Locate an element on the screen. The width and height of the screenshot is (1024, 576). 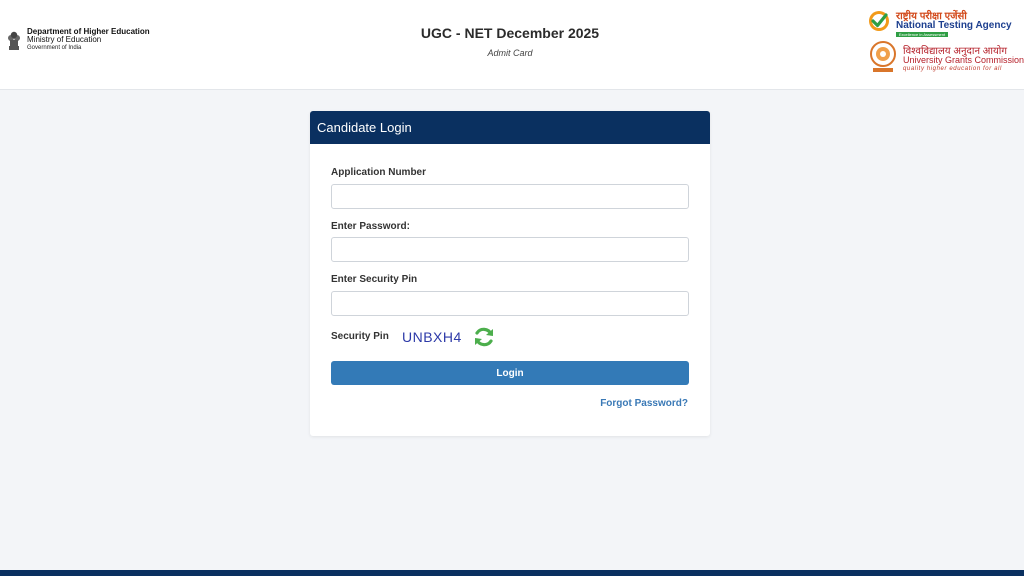
security-pin-input is located at coordinates (510, 303).